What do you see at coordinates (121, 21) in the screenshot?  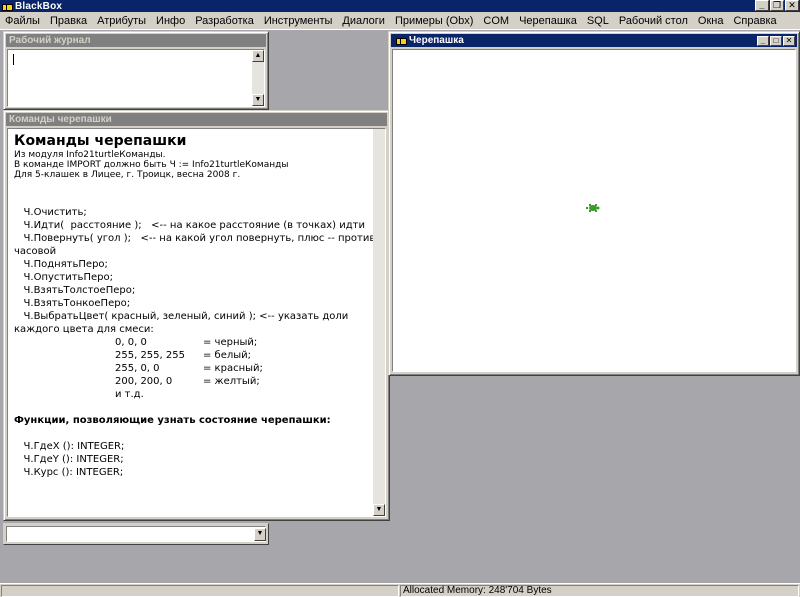 I see `menu-attributes: Атрибуты` at bounding box center [121, 21].